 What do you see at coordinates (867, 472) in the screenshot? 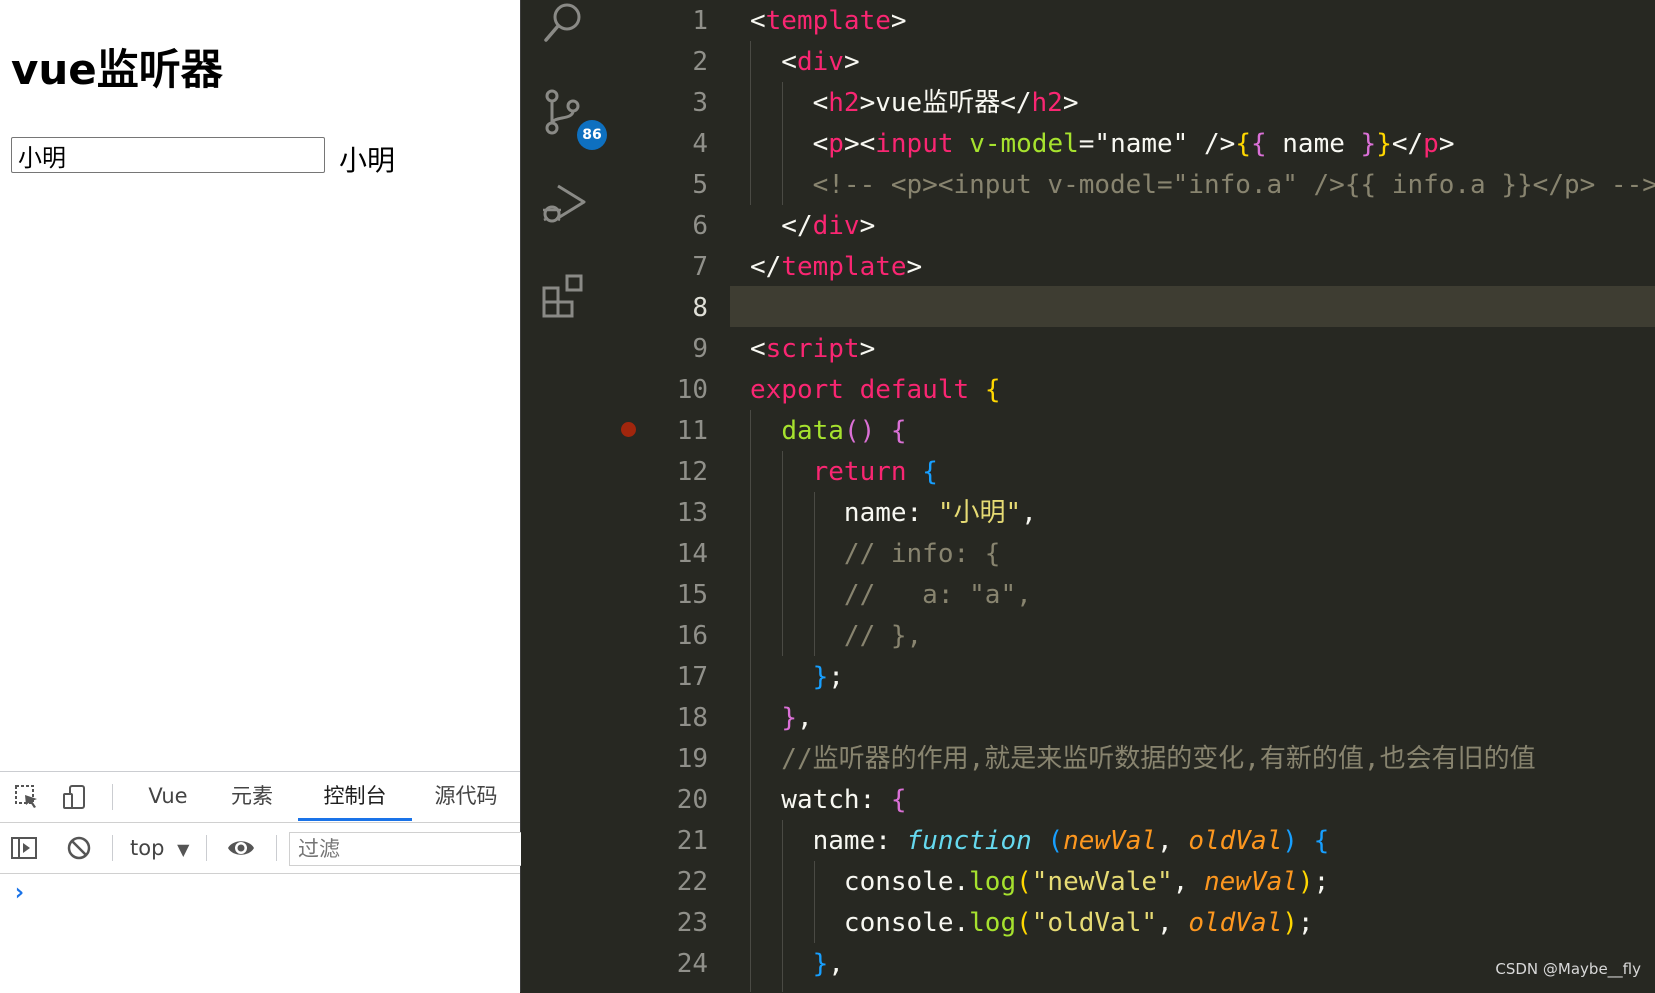
I see `code-token: return` at bounding box center [867, 472].